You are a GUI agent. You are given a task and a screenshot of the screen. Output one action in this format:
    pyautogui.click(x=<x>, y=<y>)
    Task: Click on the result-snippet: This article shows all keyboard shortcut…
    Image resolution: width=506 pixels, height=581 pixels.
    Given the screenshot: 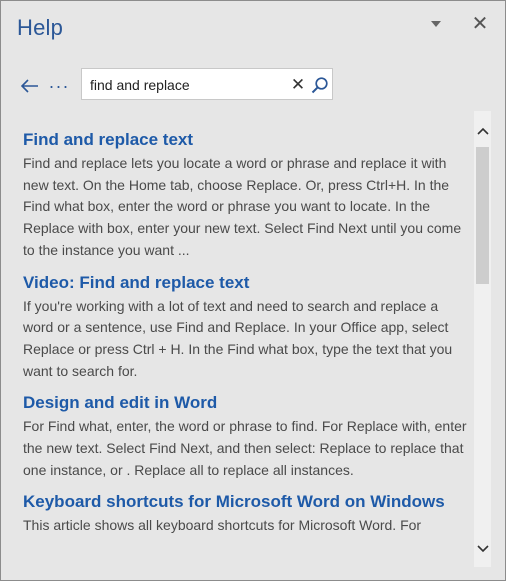 What is the action you would take?
    pyautogui.click(x=222, y=525)
    